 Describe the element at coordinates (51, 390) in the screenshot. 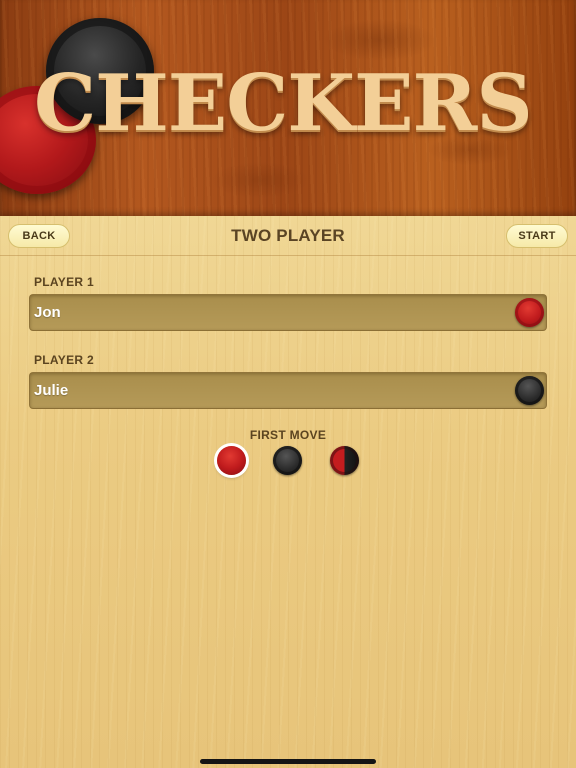

I see `player-2-name: Julie` at that location.